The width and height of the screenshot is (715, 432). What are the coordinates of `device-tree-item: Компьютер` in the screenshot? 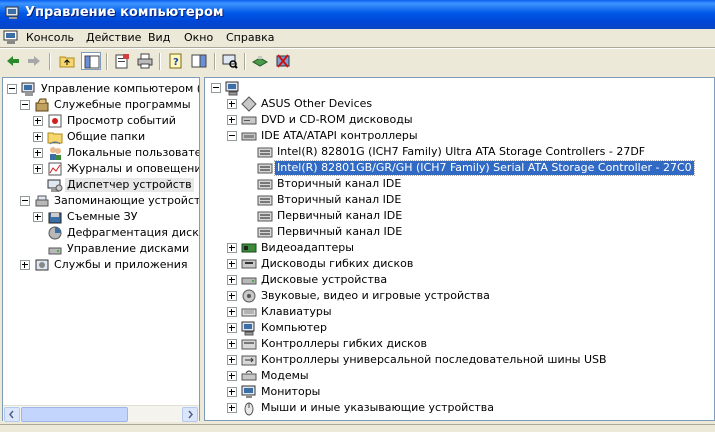 It's located at (459, 328).